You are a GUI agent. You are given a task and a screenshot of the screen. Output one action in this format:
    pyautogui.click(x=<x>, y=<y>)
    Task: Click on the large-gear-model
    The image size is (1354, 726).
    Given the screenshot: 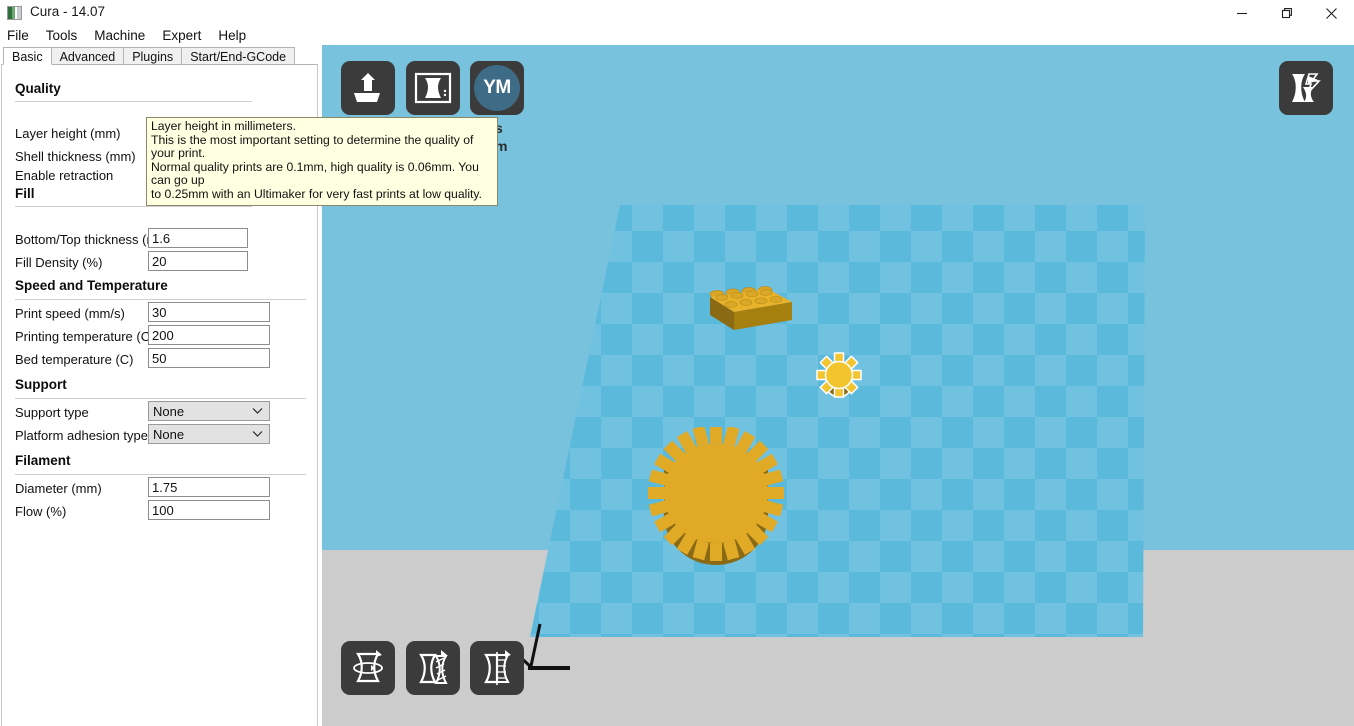 What is the action you would take?
    pyautogui.click(x=716, y=501)
    